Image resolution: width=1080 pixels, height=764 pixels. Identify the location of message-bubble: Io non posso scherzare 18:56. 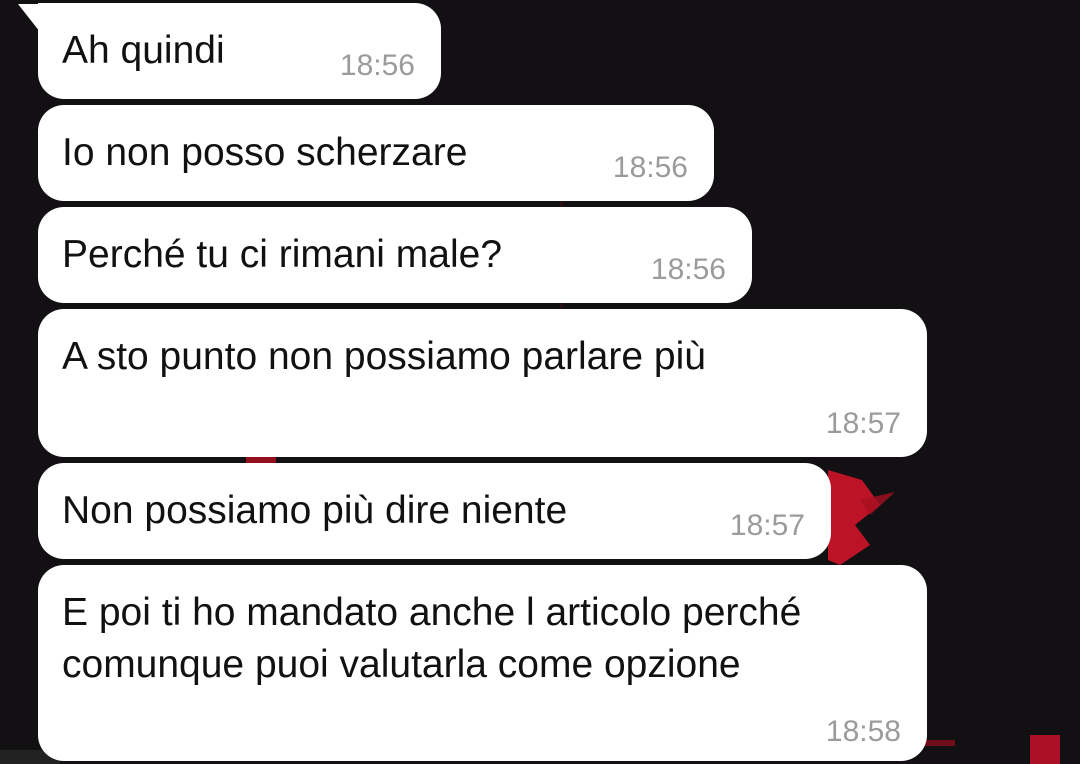
(376, 153).